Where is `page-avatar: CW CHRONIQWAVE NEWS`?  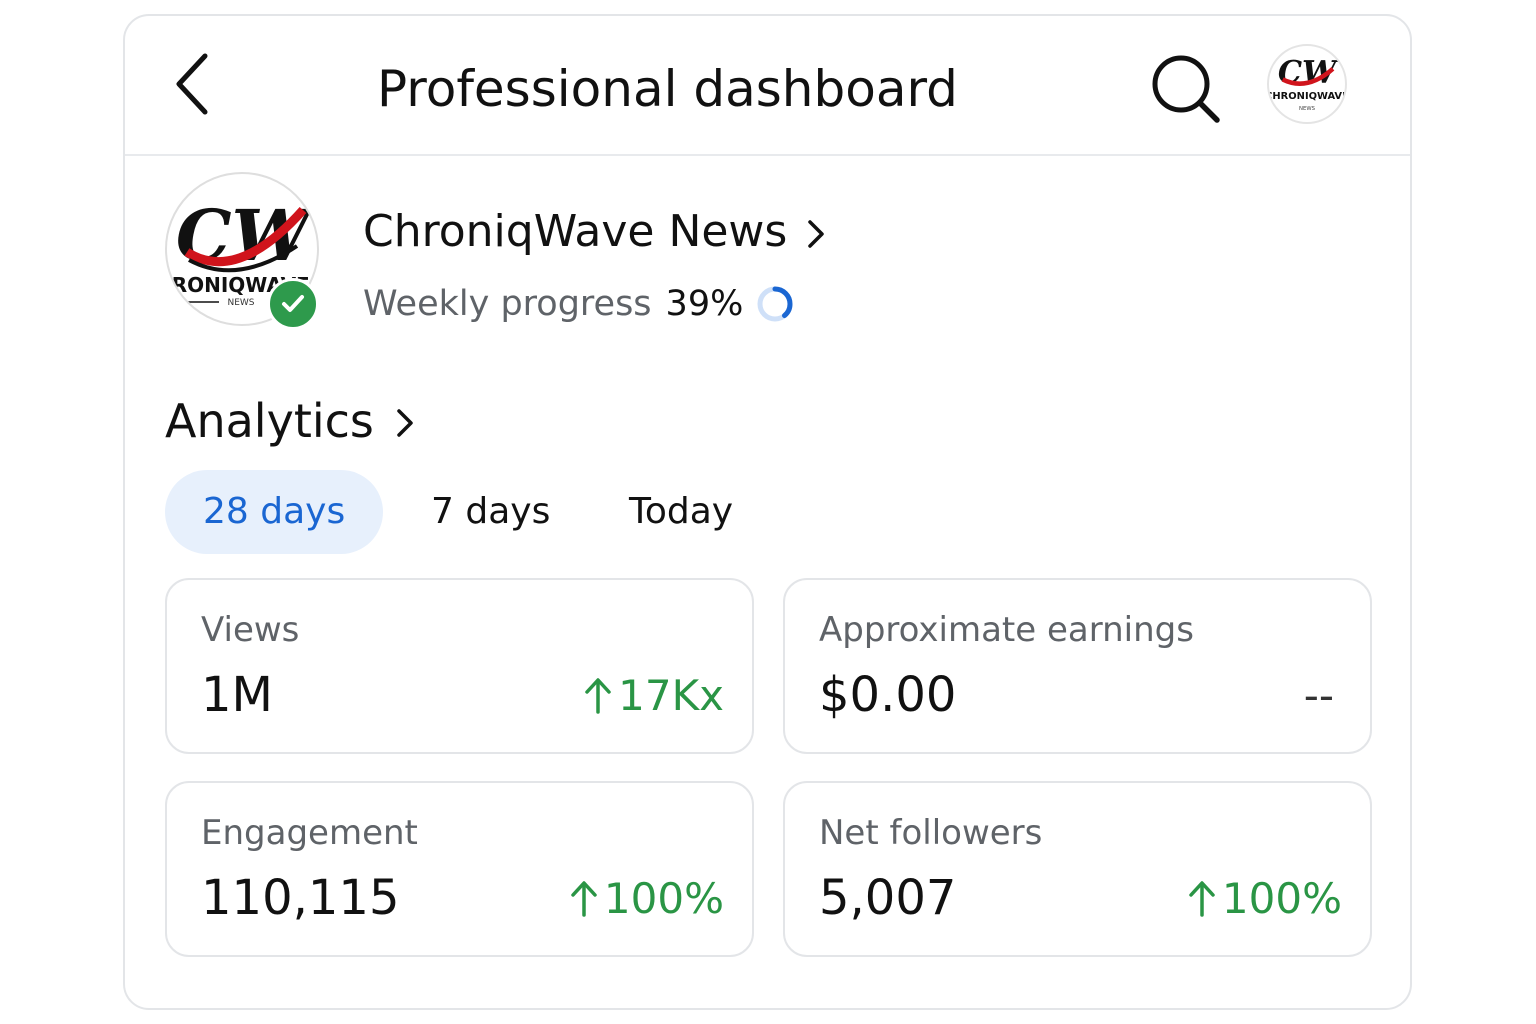
page-avatar: CW CHRONIQWAVE NEWS is located at coordinates (242, 251).